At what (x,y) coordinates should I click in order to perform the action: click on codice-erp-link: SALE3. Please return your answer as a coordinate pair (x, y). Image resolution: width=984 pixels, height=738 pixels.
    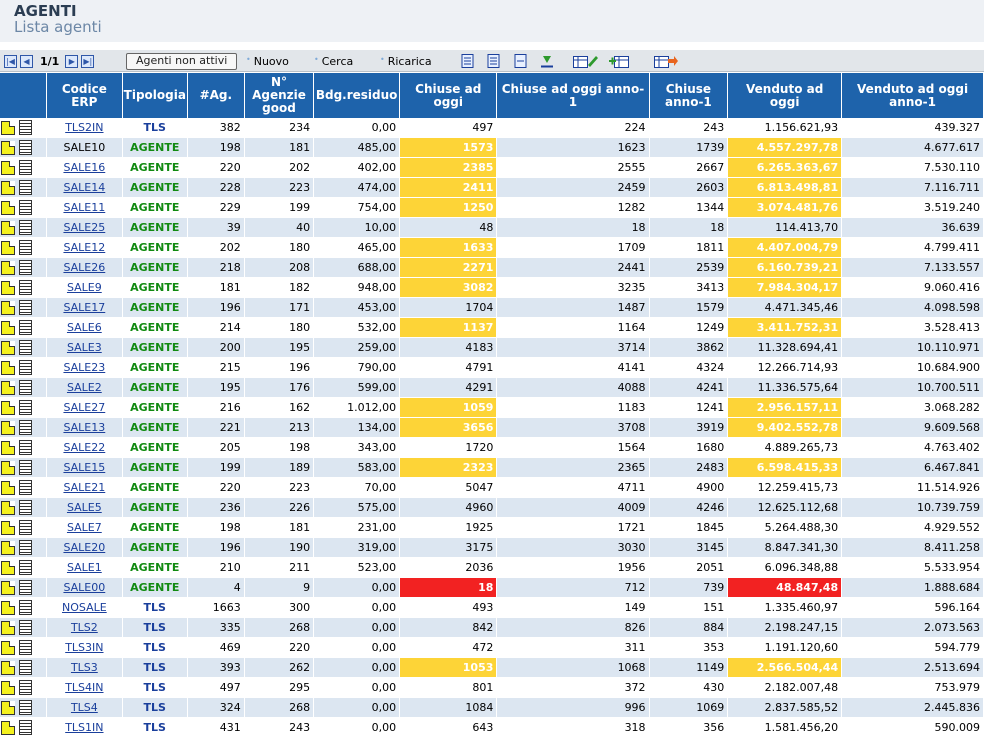
    Looking at the image, I should click on (84, 347).